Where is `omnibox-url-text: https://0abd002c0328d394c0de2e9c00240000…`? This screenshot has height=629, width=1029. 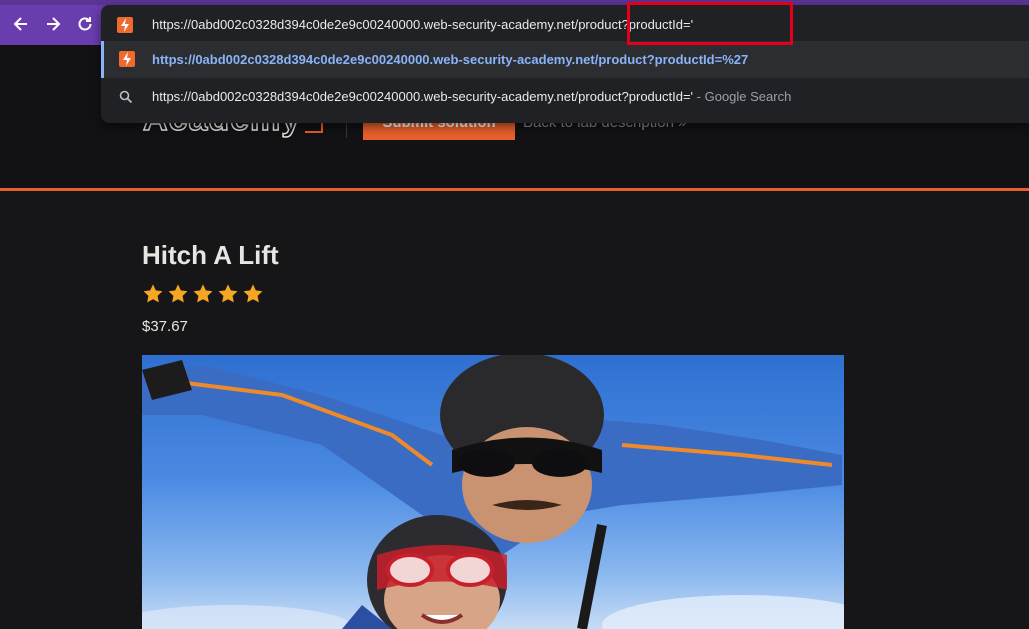
omnibox-url-text: https://0abd002c0328d394c0de2e9c00240000… is located at coordinates (422, 24).